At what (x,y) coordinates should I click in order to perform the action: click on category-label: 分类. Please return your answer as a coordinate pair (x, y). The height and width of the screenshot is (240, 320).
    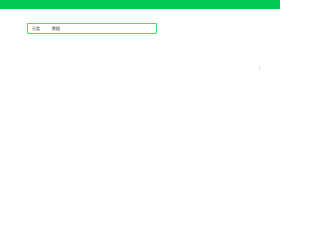
    Looking at the image, I should click on (36, 28).